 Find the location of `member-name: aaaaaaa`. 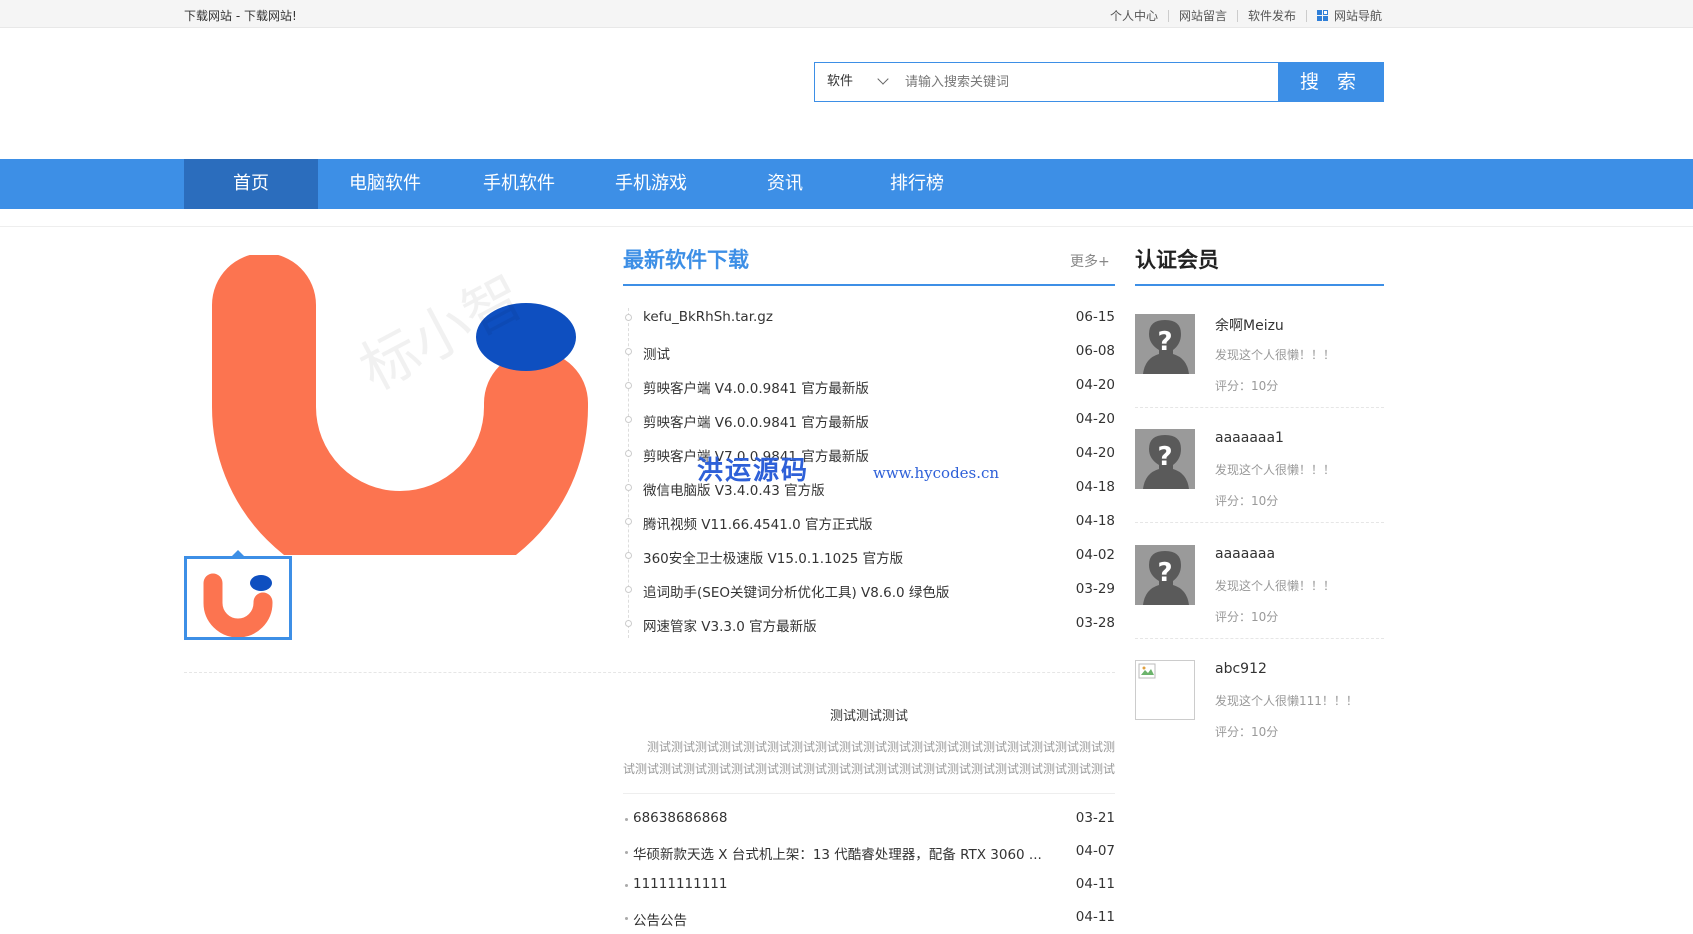

member-name: aaaaaaa is located at coordinates (1245, 554).